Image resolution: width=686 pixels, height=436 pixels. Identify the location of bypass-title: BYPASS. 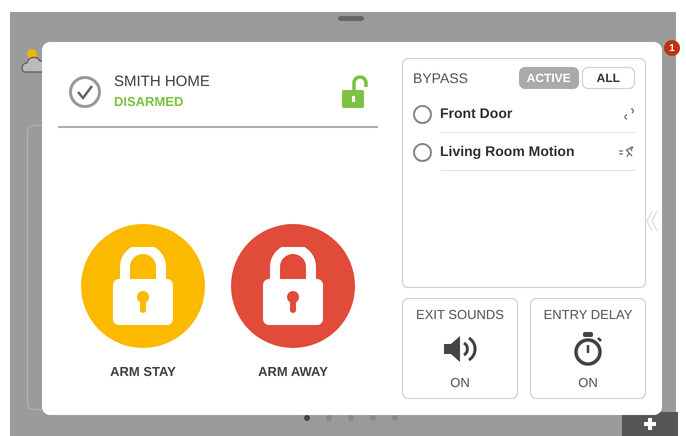
(441, 78).